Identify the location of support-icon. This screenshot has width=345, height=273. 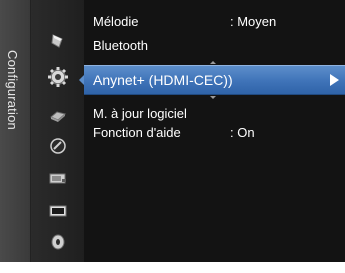
(58, 178).